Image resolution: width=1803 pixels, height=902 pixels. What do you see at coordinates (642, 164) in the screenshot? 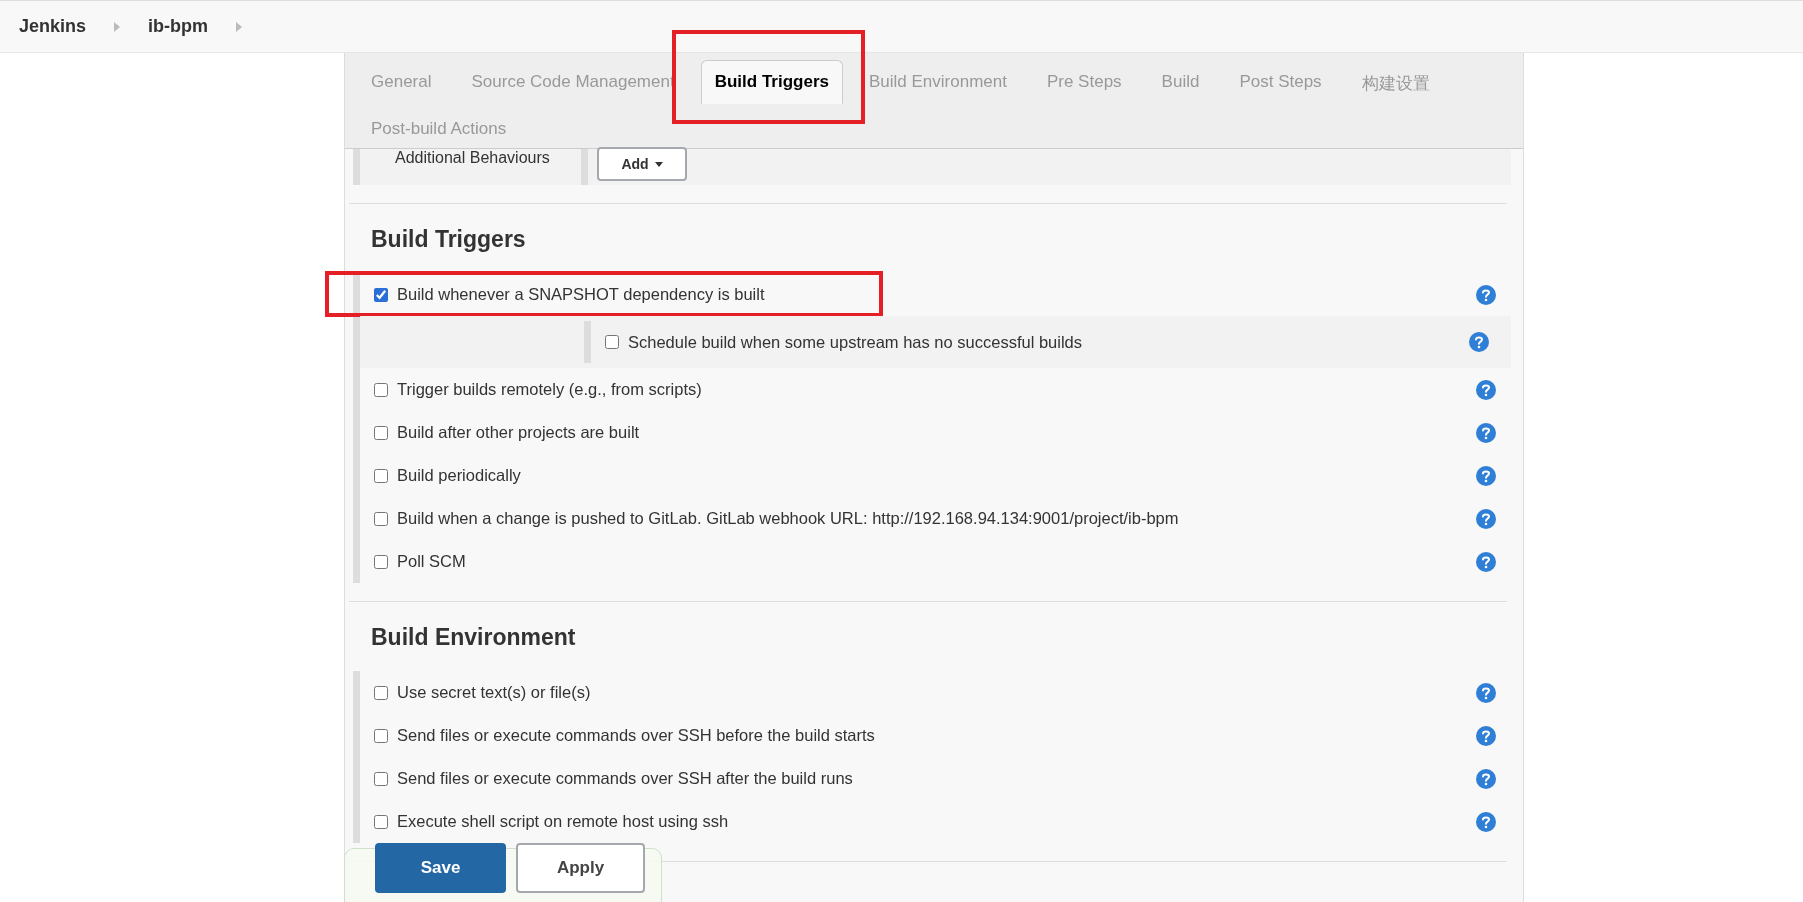
I see `add-button: Add` at bounding box center [642, 164].